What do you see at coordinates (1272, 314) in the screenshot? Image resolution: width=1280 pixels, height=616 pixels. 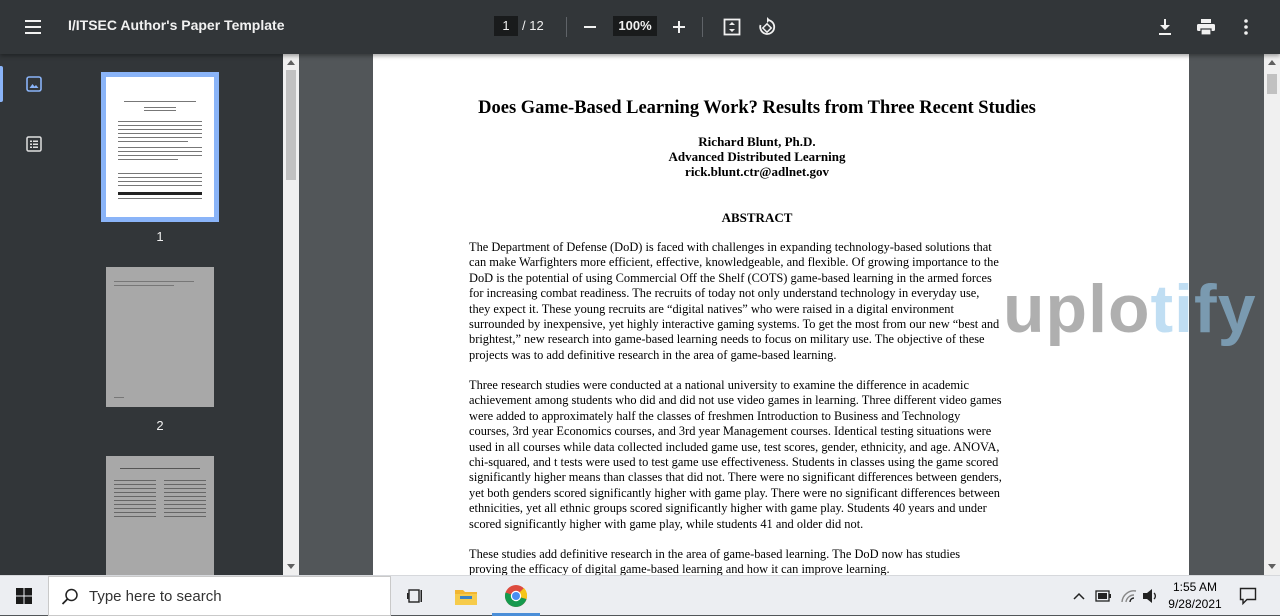 I see `document-scrollbar` at bounding box center [1272, 314].